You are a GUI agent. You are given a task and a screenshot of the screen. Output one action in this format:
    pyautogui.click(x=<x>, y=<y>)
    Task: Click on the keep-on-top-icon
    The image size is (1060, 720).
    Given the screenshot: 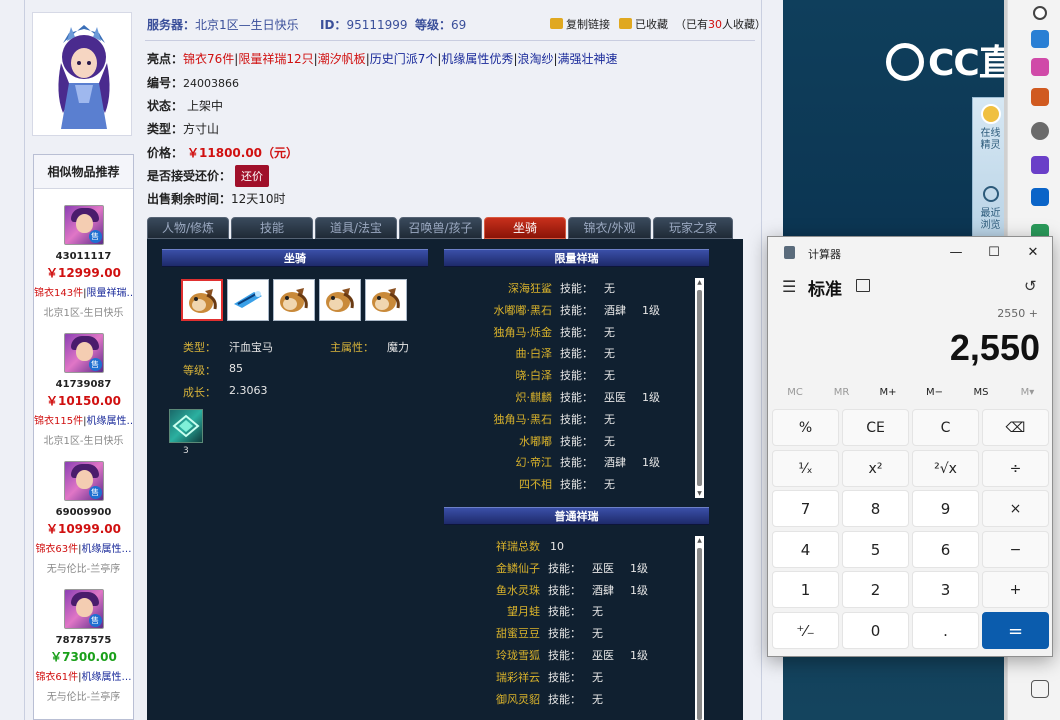 What is the action you would take?
    pyautogui.click(x=863, y=285)
    